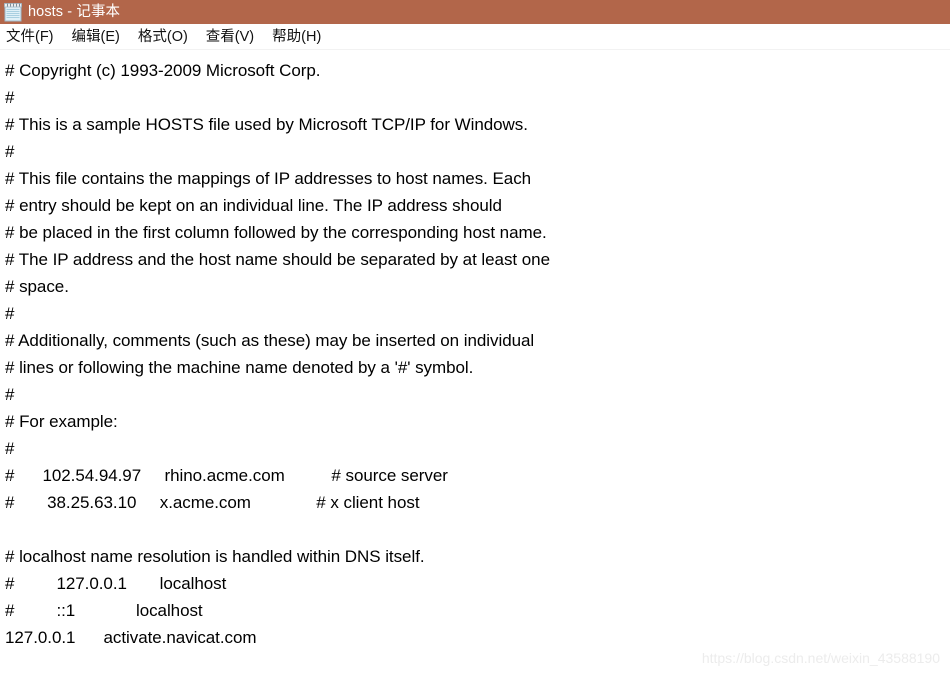 This screenshot has width=950, height=678. Describe the element at coordinates (234, 37) in the screenshot. I see `menu-view: 查看(V)` at that location.